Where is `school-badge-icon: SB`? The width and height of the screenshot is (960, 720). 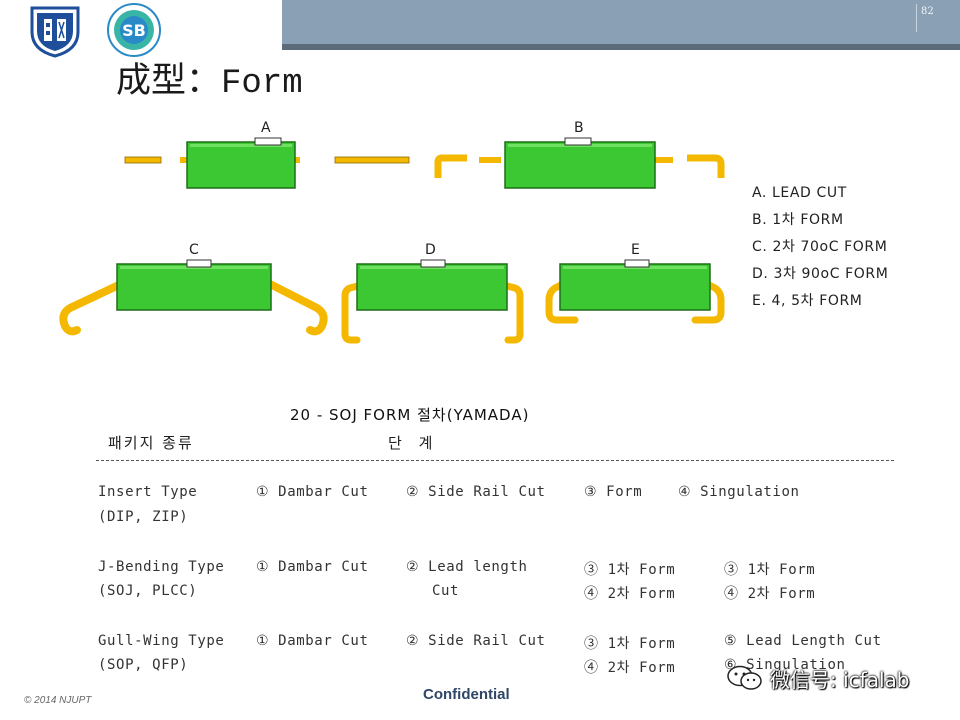
school-badge-icon: SB is located at coordinates (134, 30).